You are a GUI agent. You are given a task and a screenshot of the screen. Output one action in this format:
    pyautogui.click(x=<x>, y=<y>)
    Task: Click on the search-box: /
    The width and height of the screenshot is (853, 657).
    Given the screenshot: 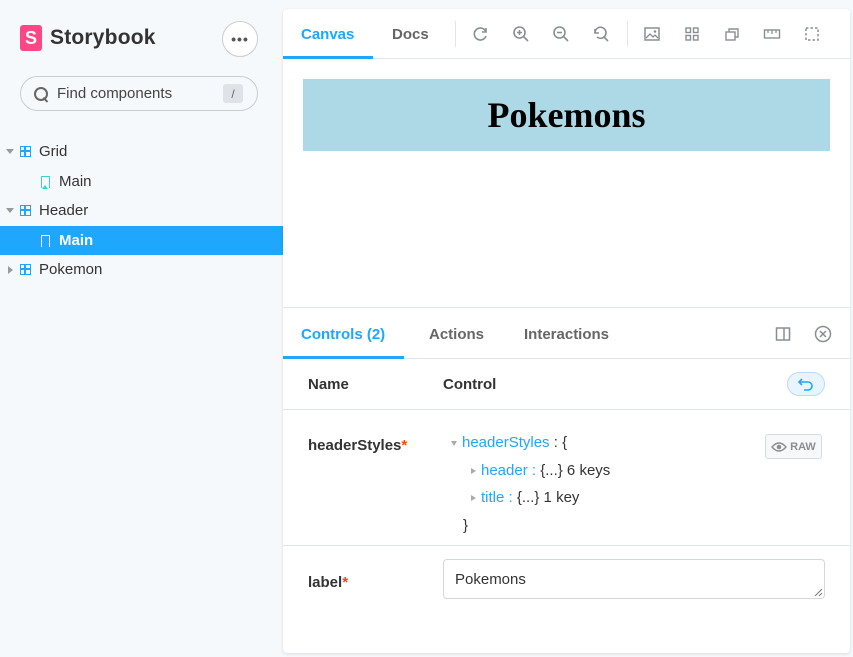 What is the action you would take?
    pyautogui.click(x=139, y=93)
    